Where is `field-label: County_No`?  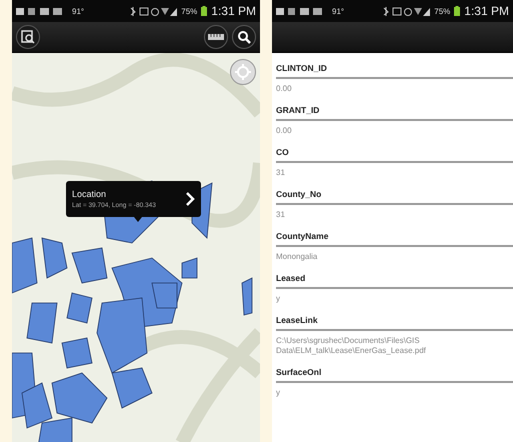 field-label: County_No is located at coordinates (299, 195).